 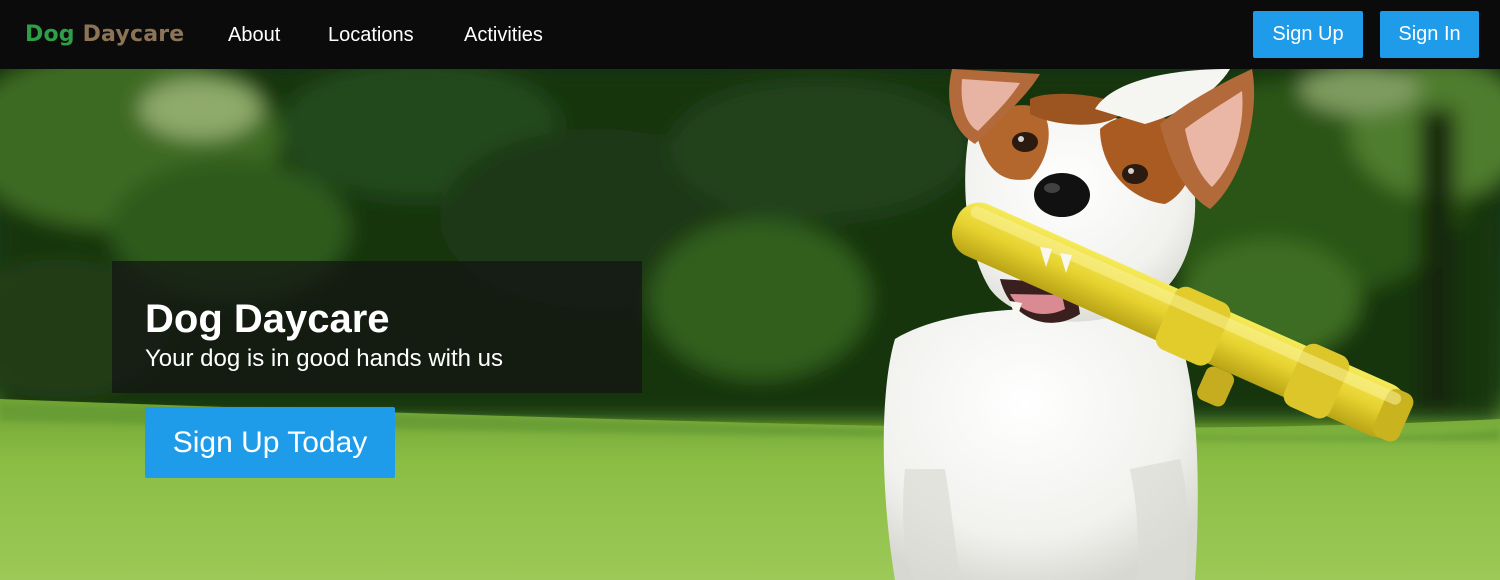 I want to click on nav-link-about: About, so click(x=254, y=35).